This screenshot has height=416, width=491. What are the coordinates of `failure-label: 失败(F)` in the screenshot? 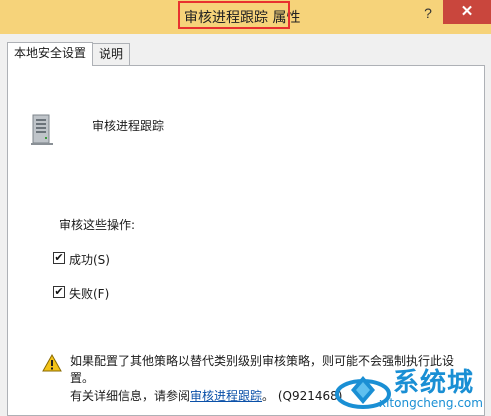 It's located at (89, 293).